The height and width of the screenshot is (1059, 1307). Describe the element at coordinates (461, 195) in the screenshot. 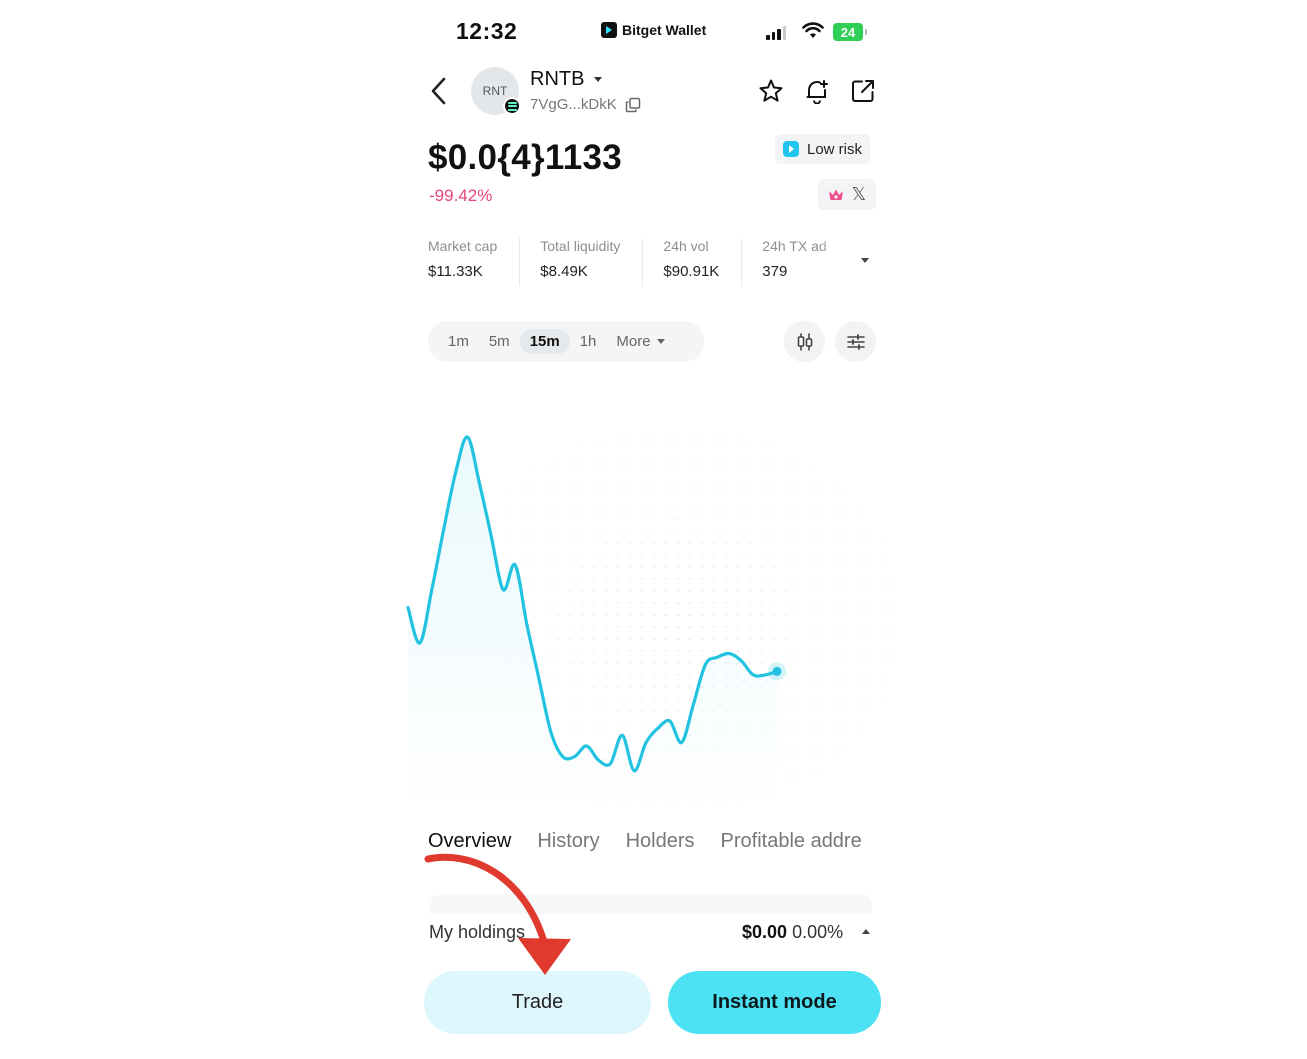

I see `price-change: -99.42%` at that location.